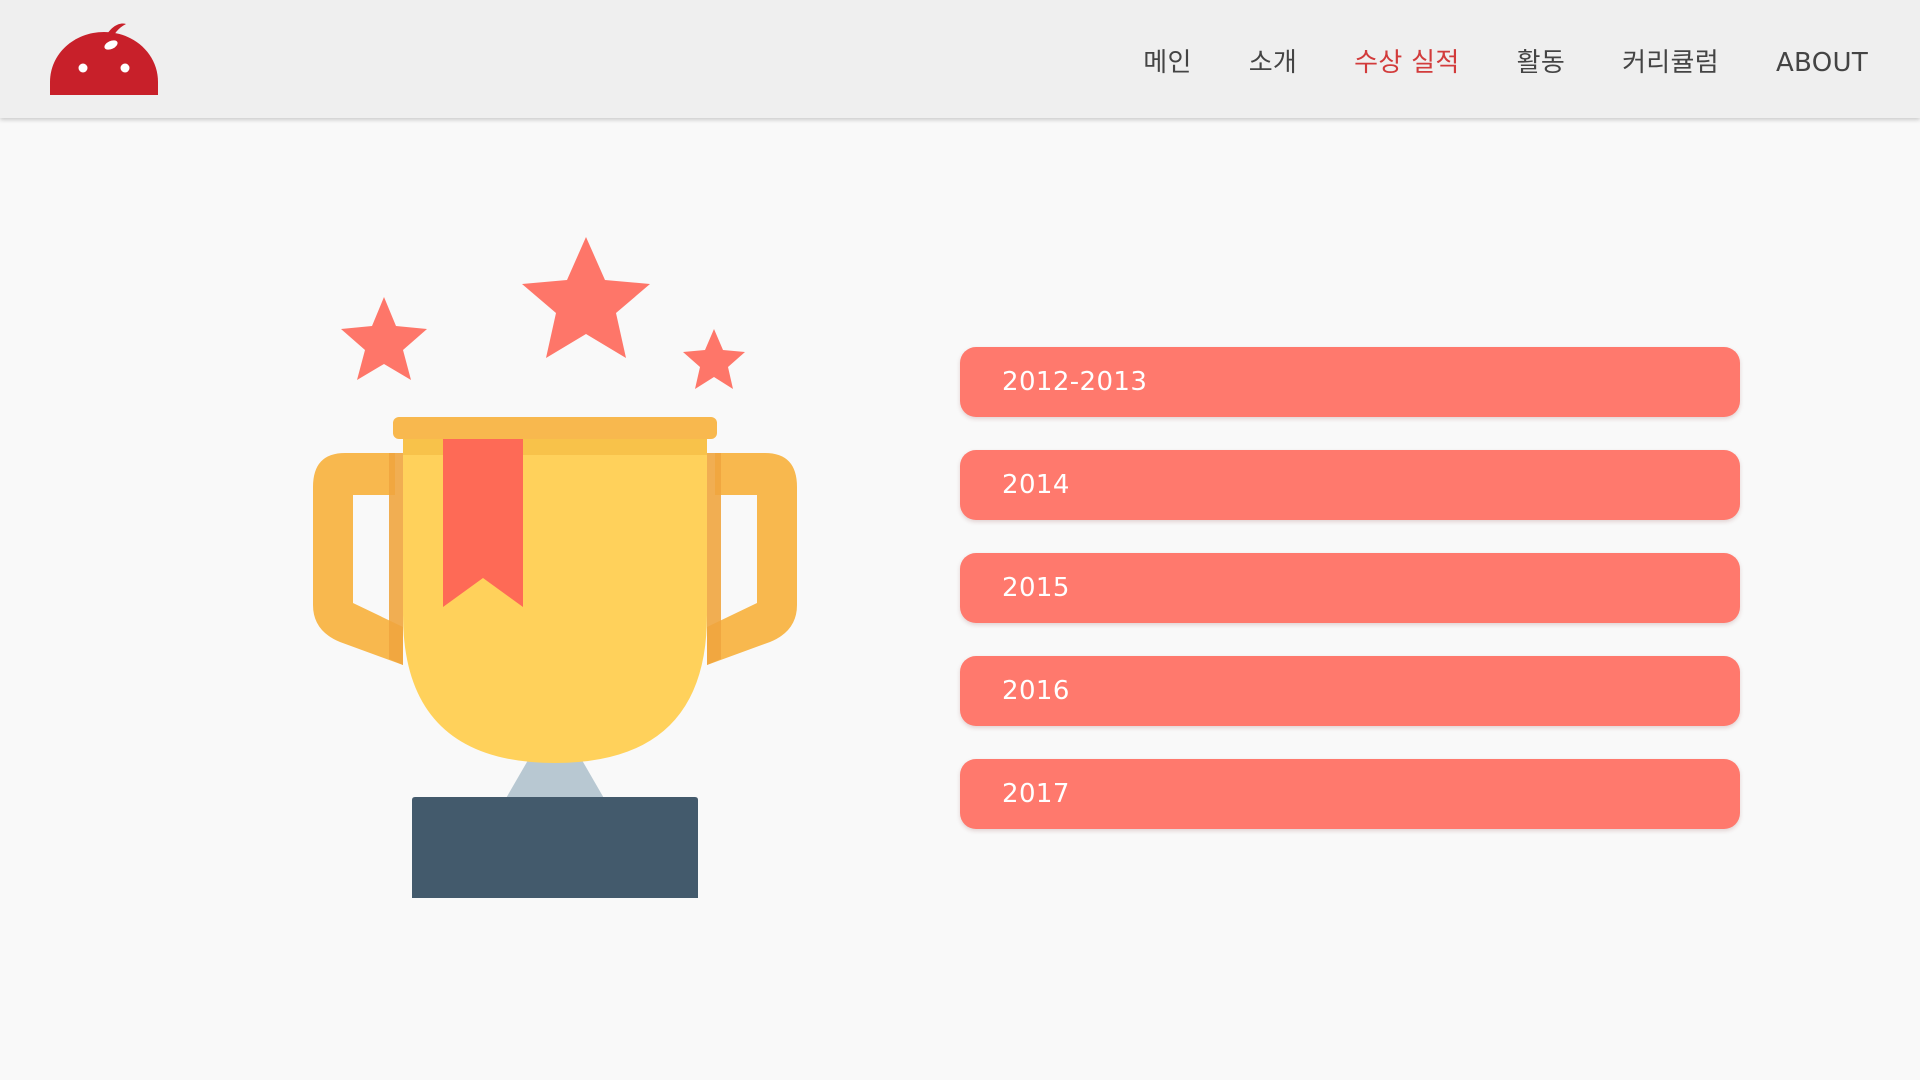 This screenshot has width=1920, height=1080. What do you see at coordinates (1350, 691) in the screenshot?
I see `year-button-2016: 2016` at bounding box center [1350, 691].